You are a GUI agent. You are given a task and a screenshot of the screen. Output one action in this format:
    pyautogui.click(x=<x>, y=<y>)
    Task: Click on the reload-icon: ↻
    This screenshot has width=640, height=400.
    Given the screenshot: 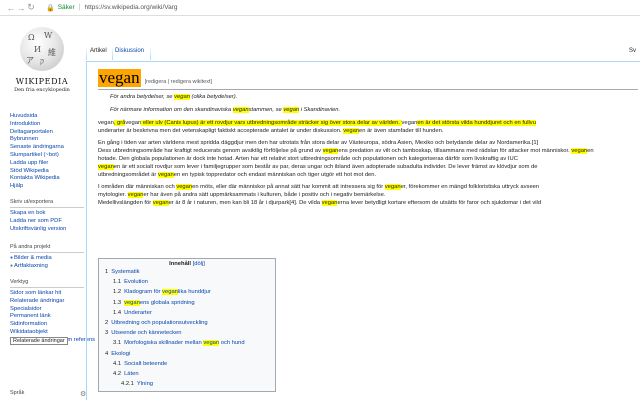 What is the action you would take?
    pyautogui.click(x=31, y=7)
    